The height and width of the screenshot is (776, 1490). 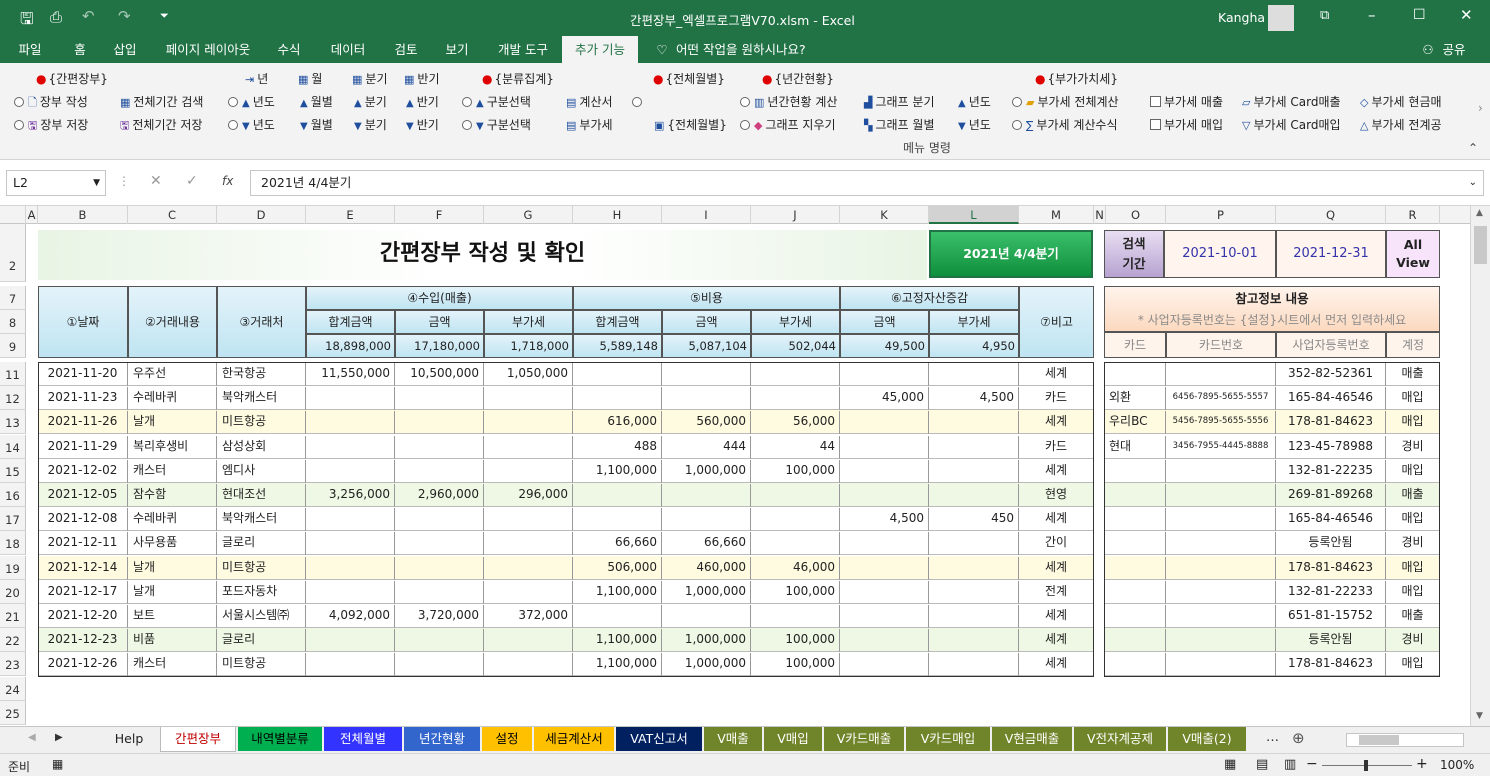 What do you see at coordinates (706, 447) in the screenshot?
I see `table-cell: 444` at bounding box center [706, 447].